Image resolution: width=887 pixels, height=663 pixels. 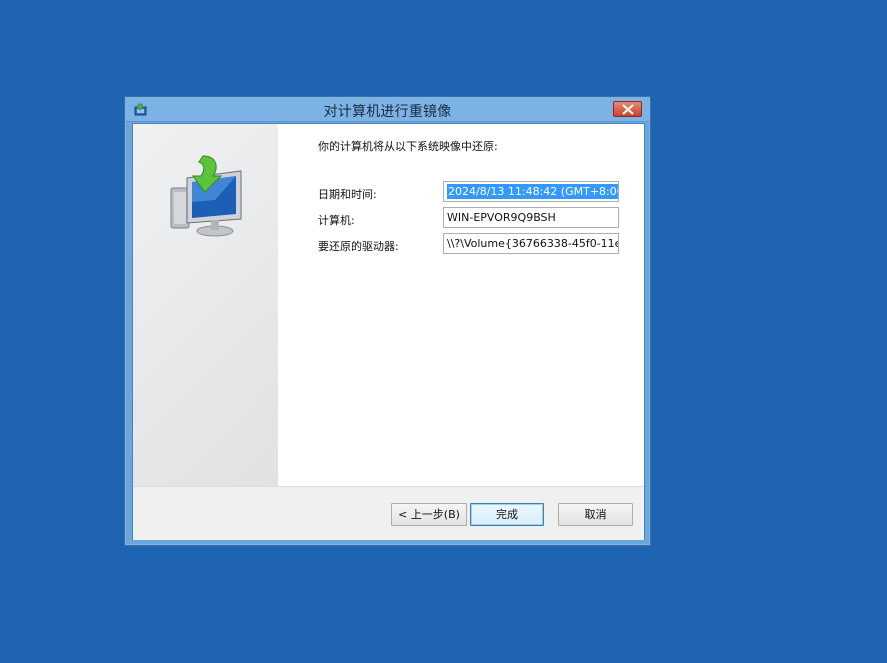 I want to click on back-button: < 上一步(B), so click(x=429, y=514).